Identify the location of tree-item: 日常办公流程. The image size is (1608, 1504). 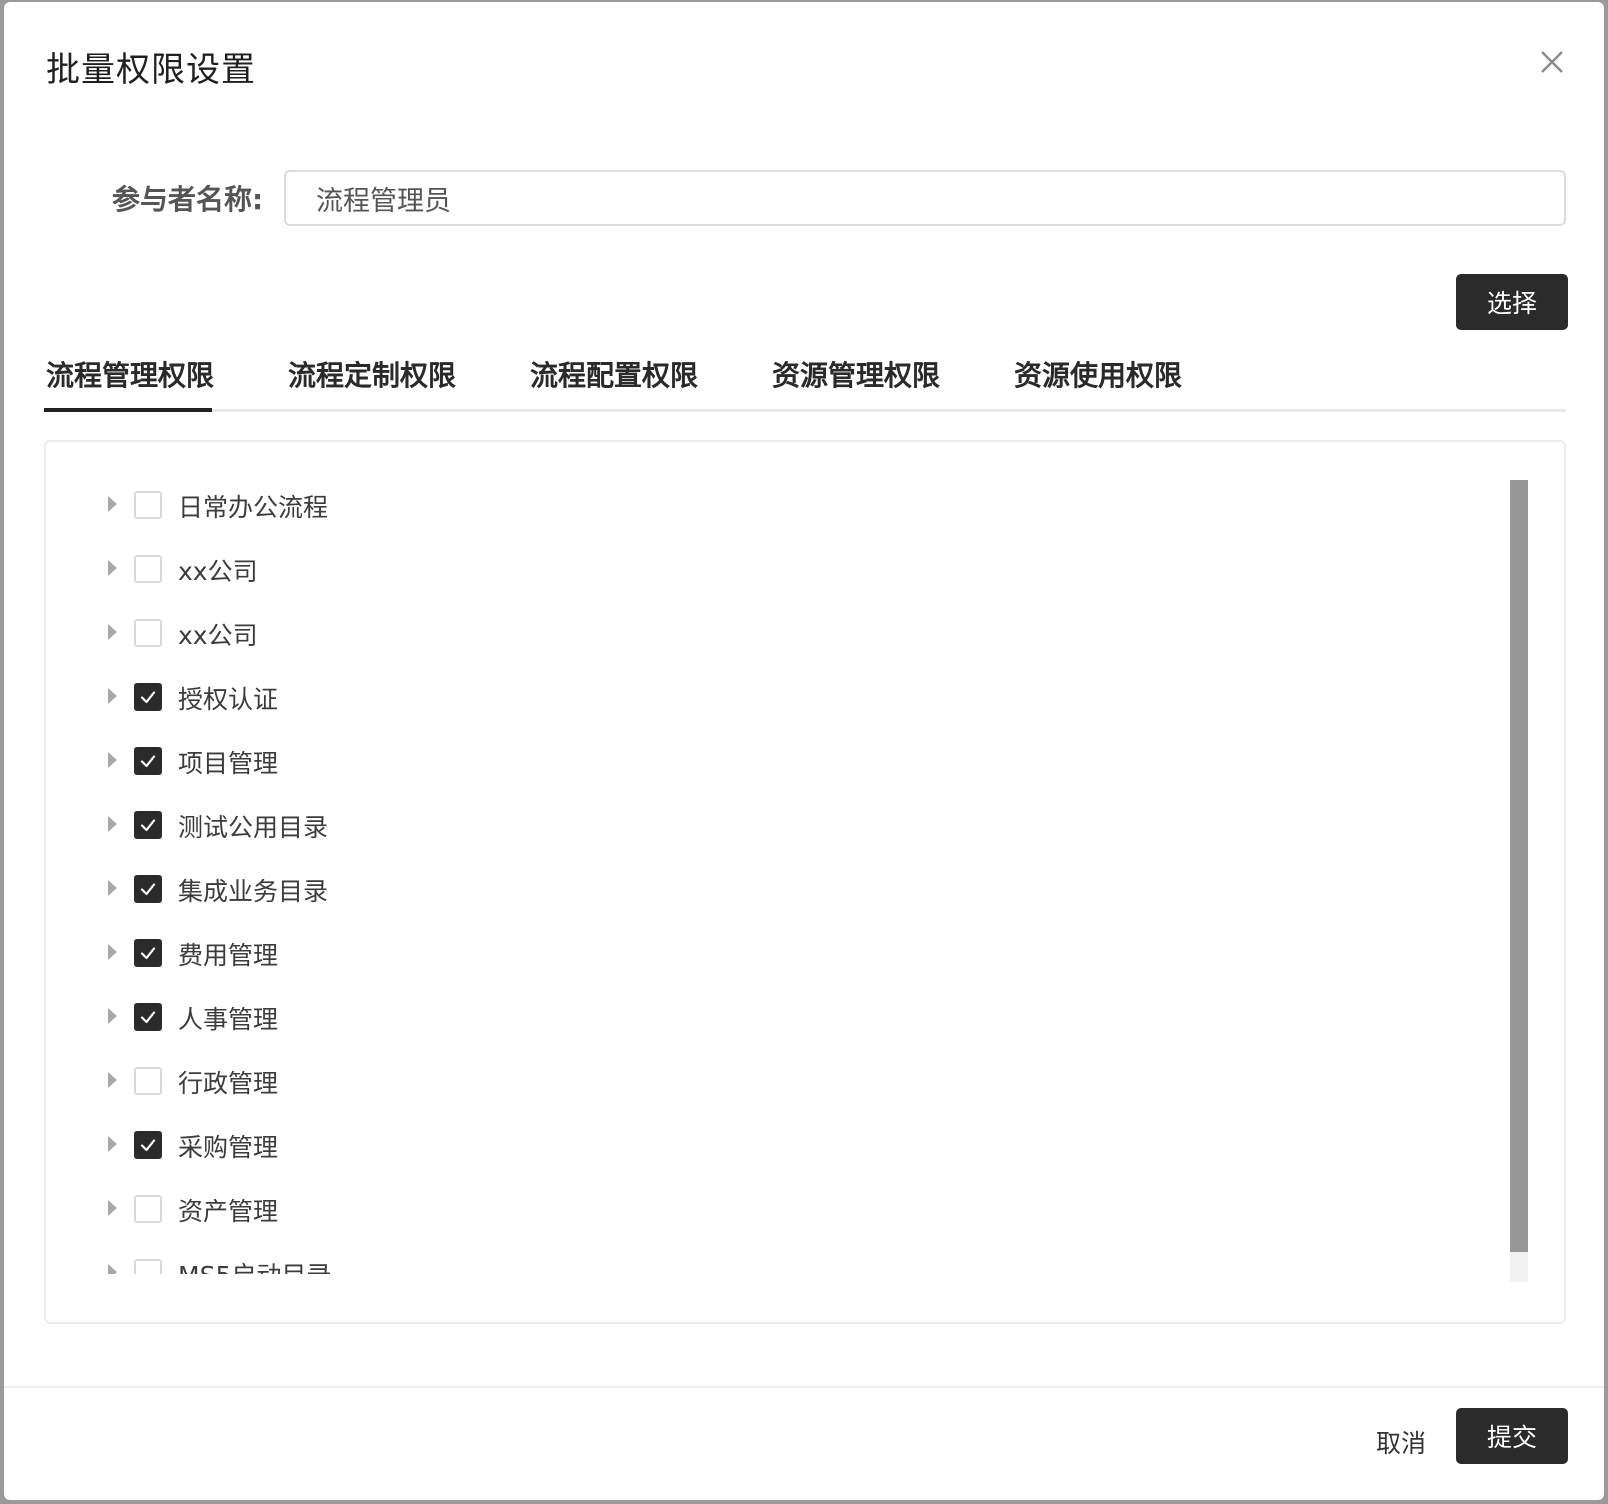
(746, 506).